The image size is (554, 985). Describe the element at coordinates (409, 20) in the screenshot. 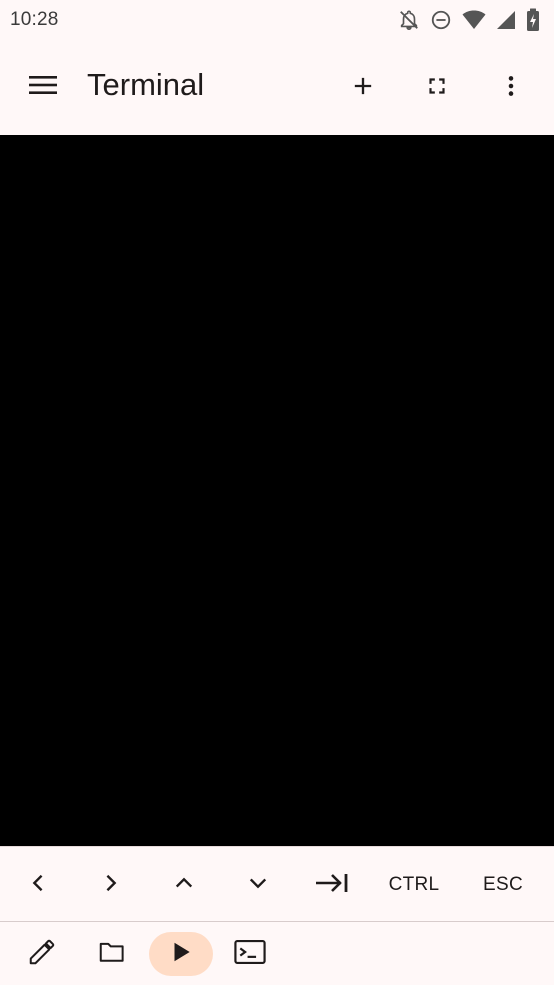

I see `notifications-off-icon` at that location.